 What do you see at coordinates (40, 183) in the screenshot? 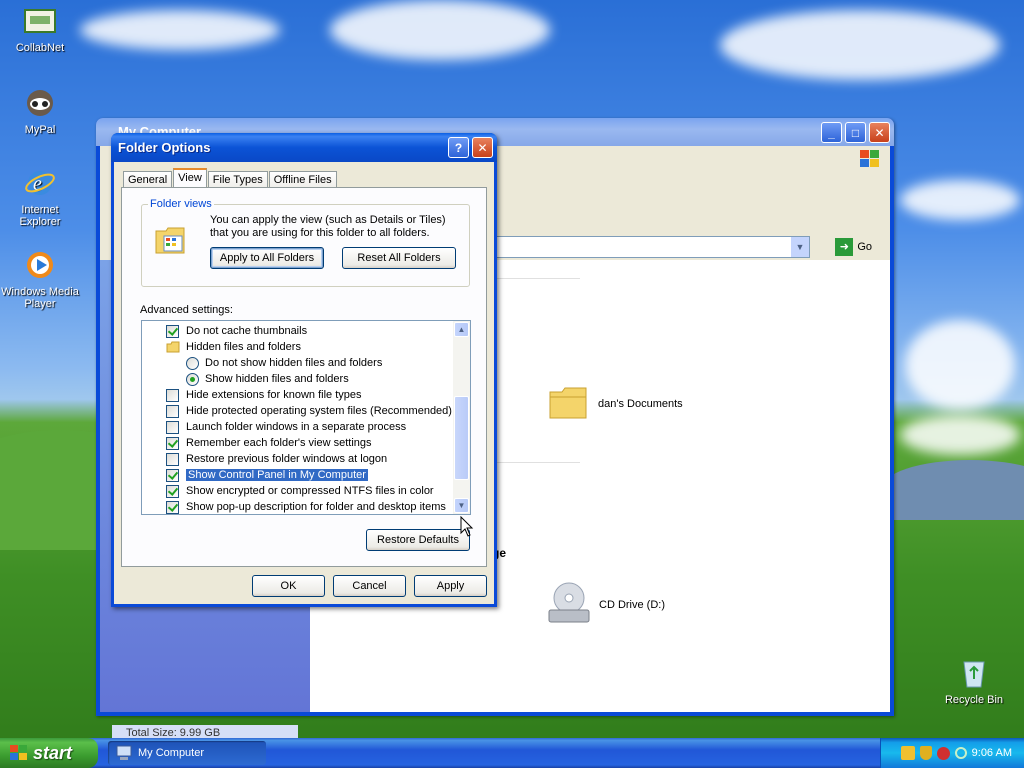
I see `internet-explorer-icon: e` at bounding box center [40, 183].